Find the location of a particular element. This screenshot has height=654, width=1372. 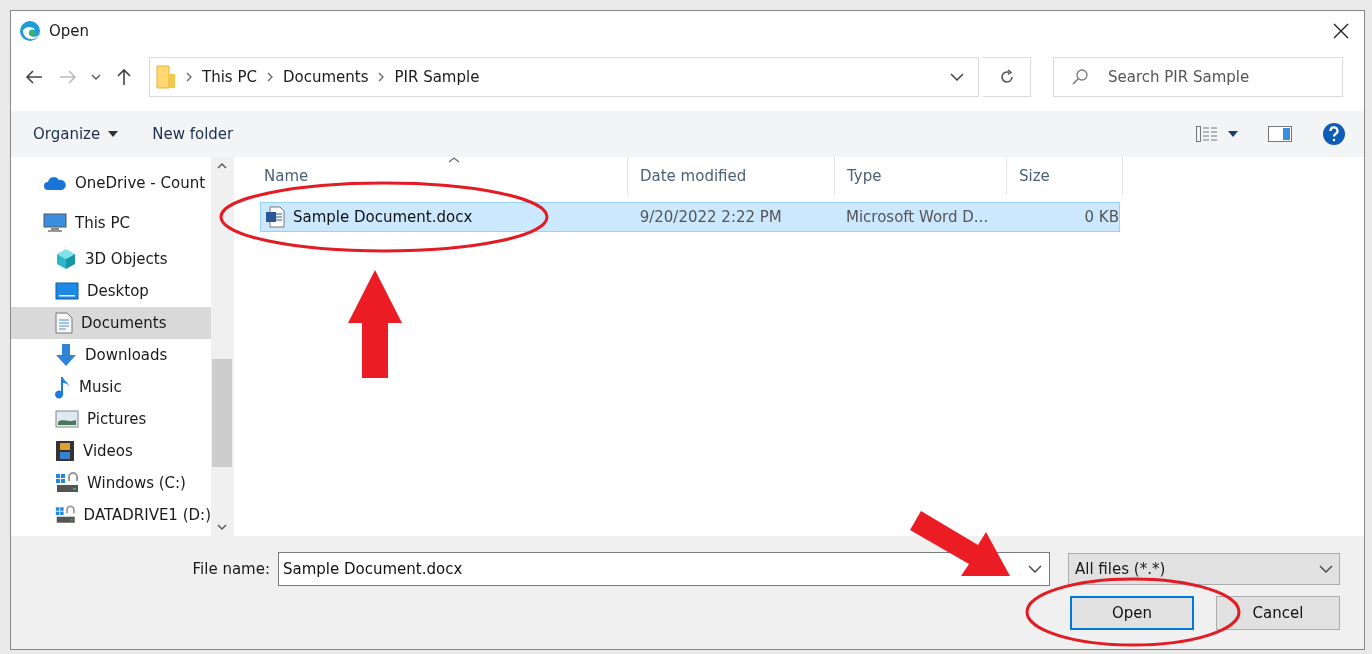

cloud-icon is located at coordinates (55, 183).